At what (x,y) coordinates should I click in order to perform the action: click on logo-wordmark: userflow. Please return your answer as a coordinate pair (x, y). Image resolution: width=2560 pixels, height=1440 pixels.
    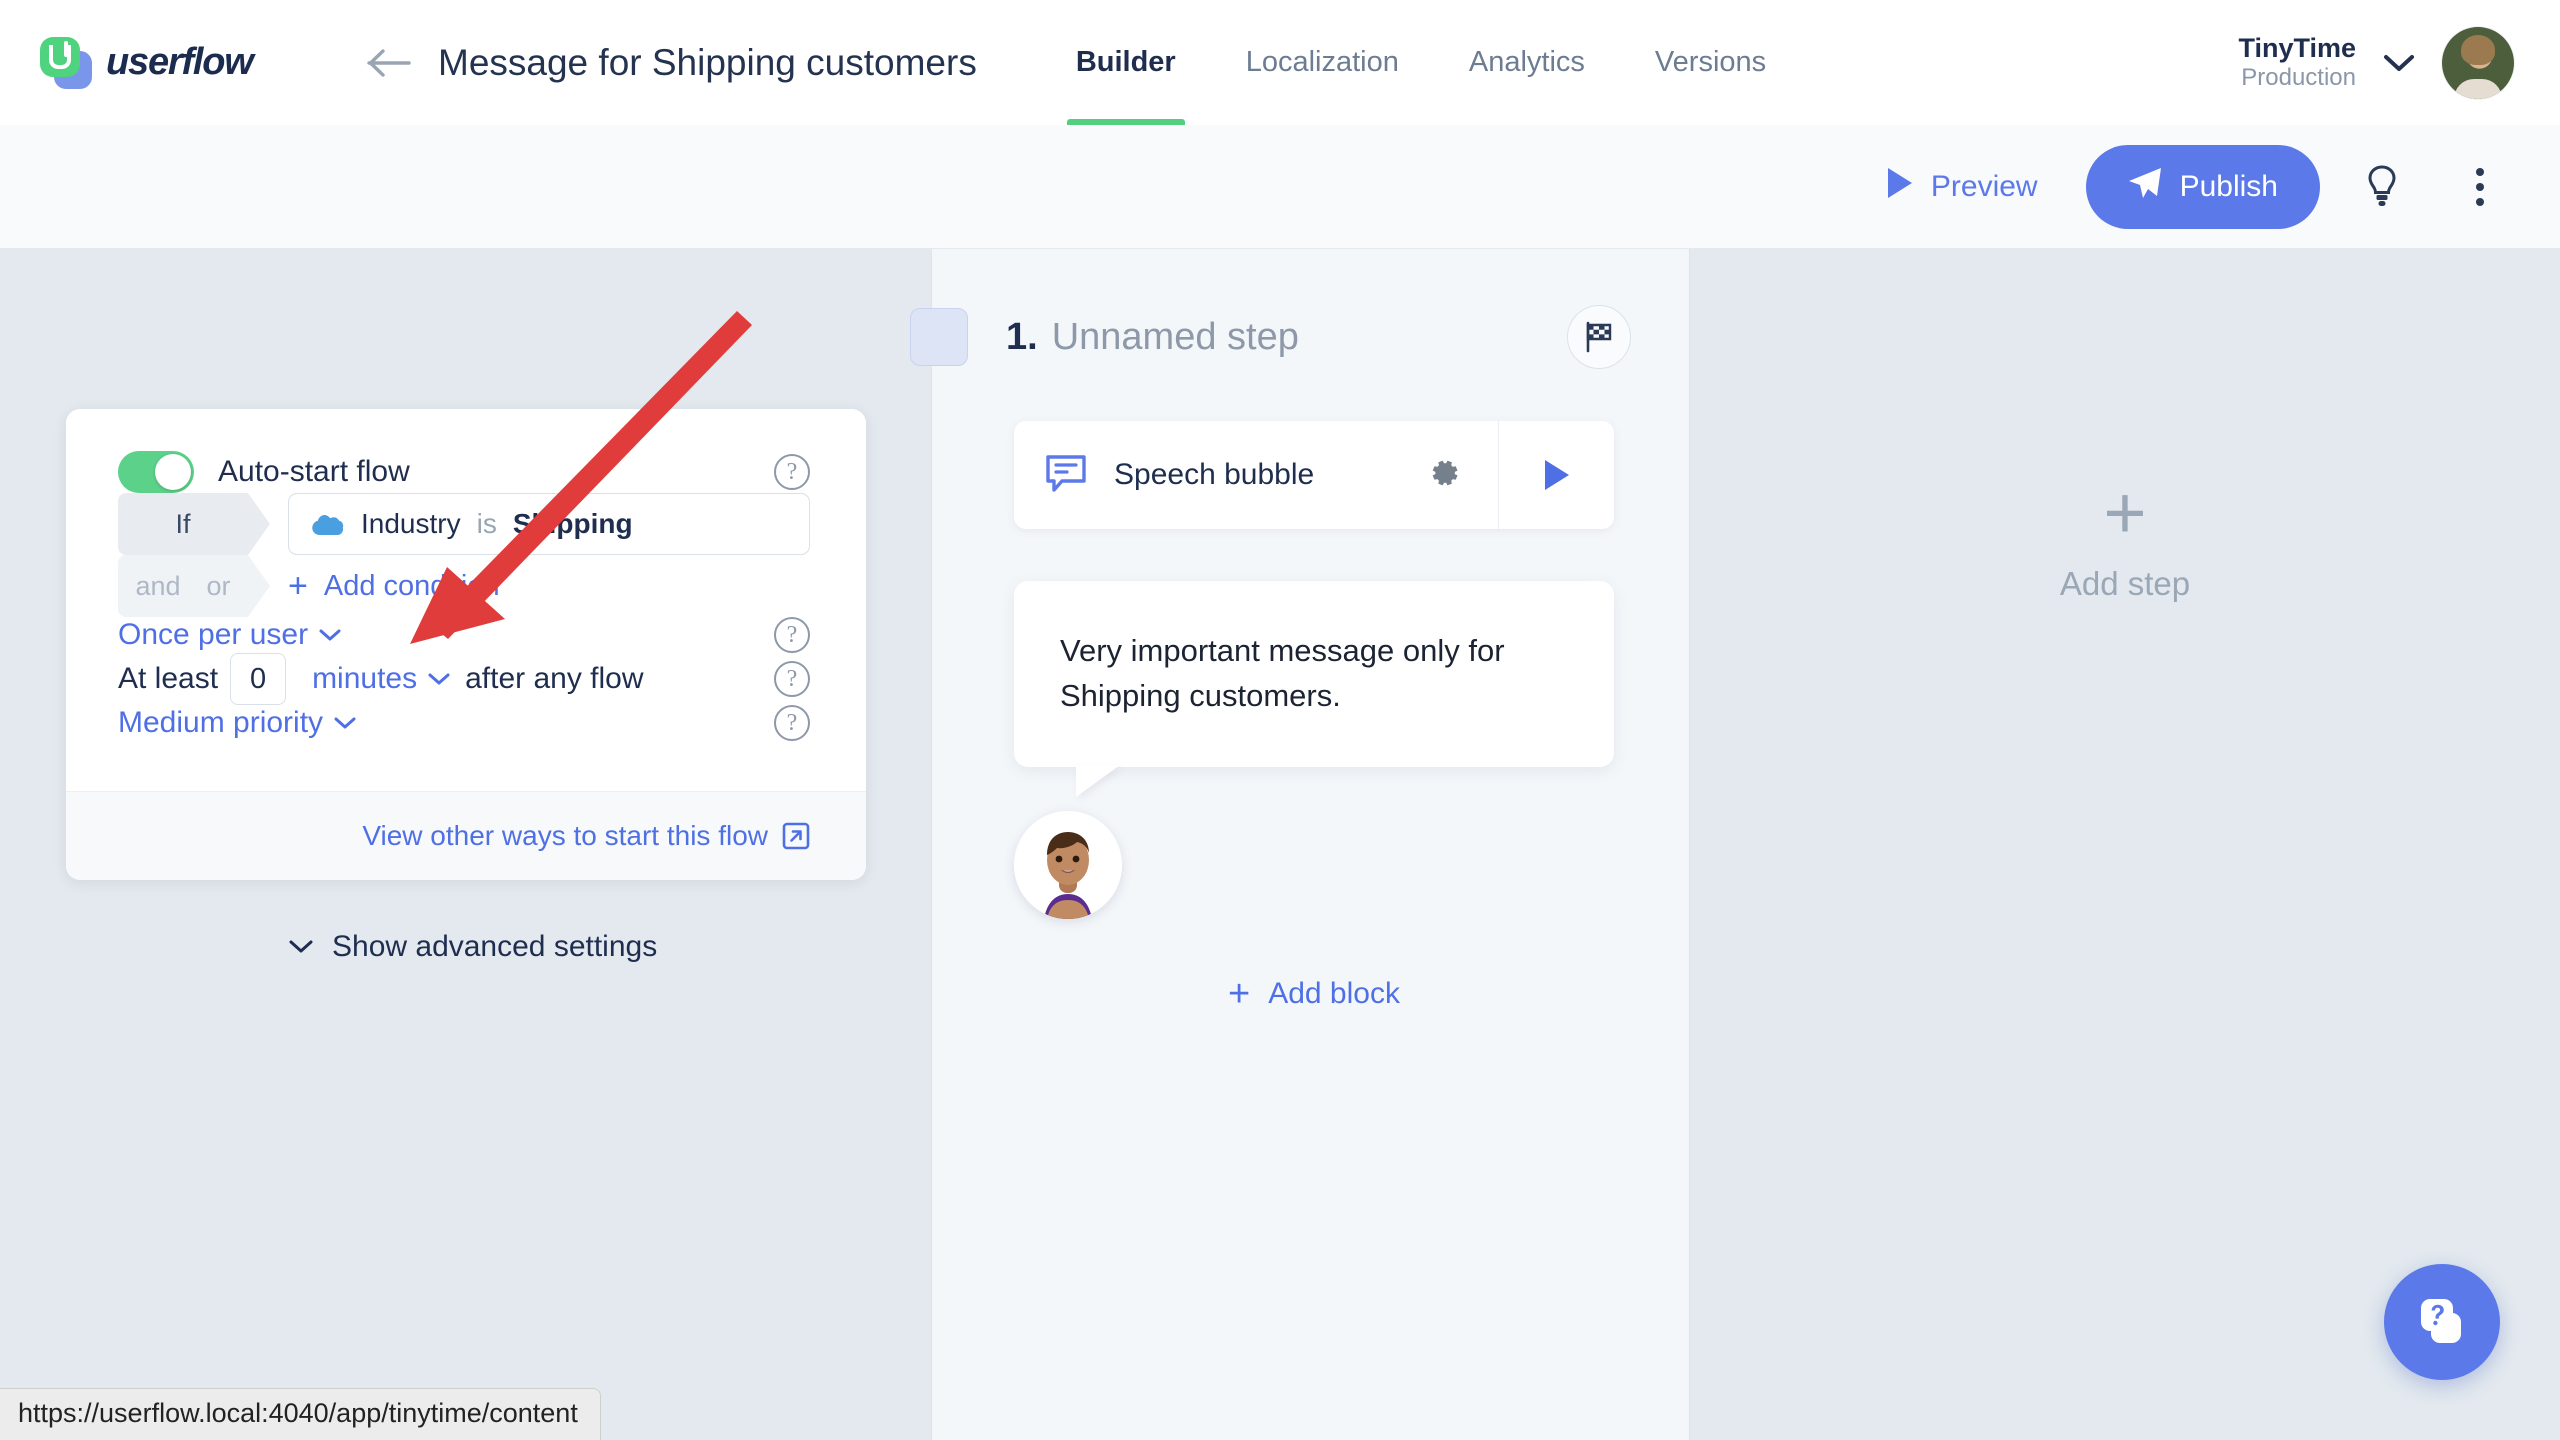
    Looking at the image, I should click on (180, 62).